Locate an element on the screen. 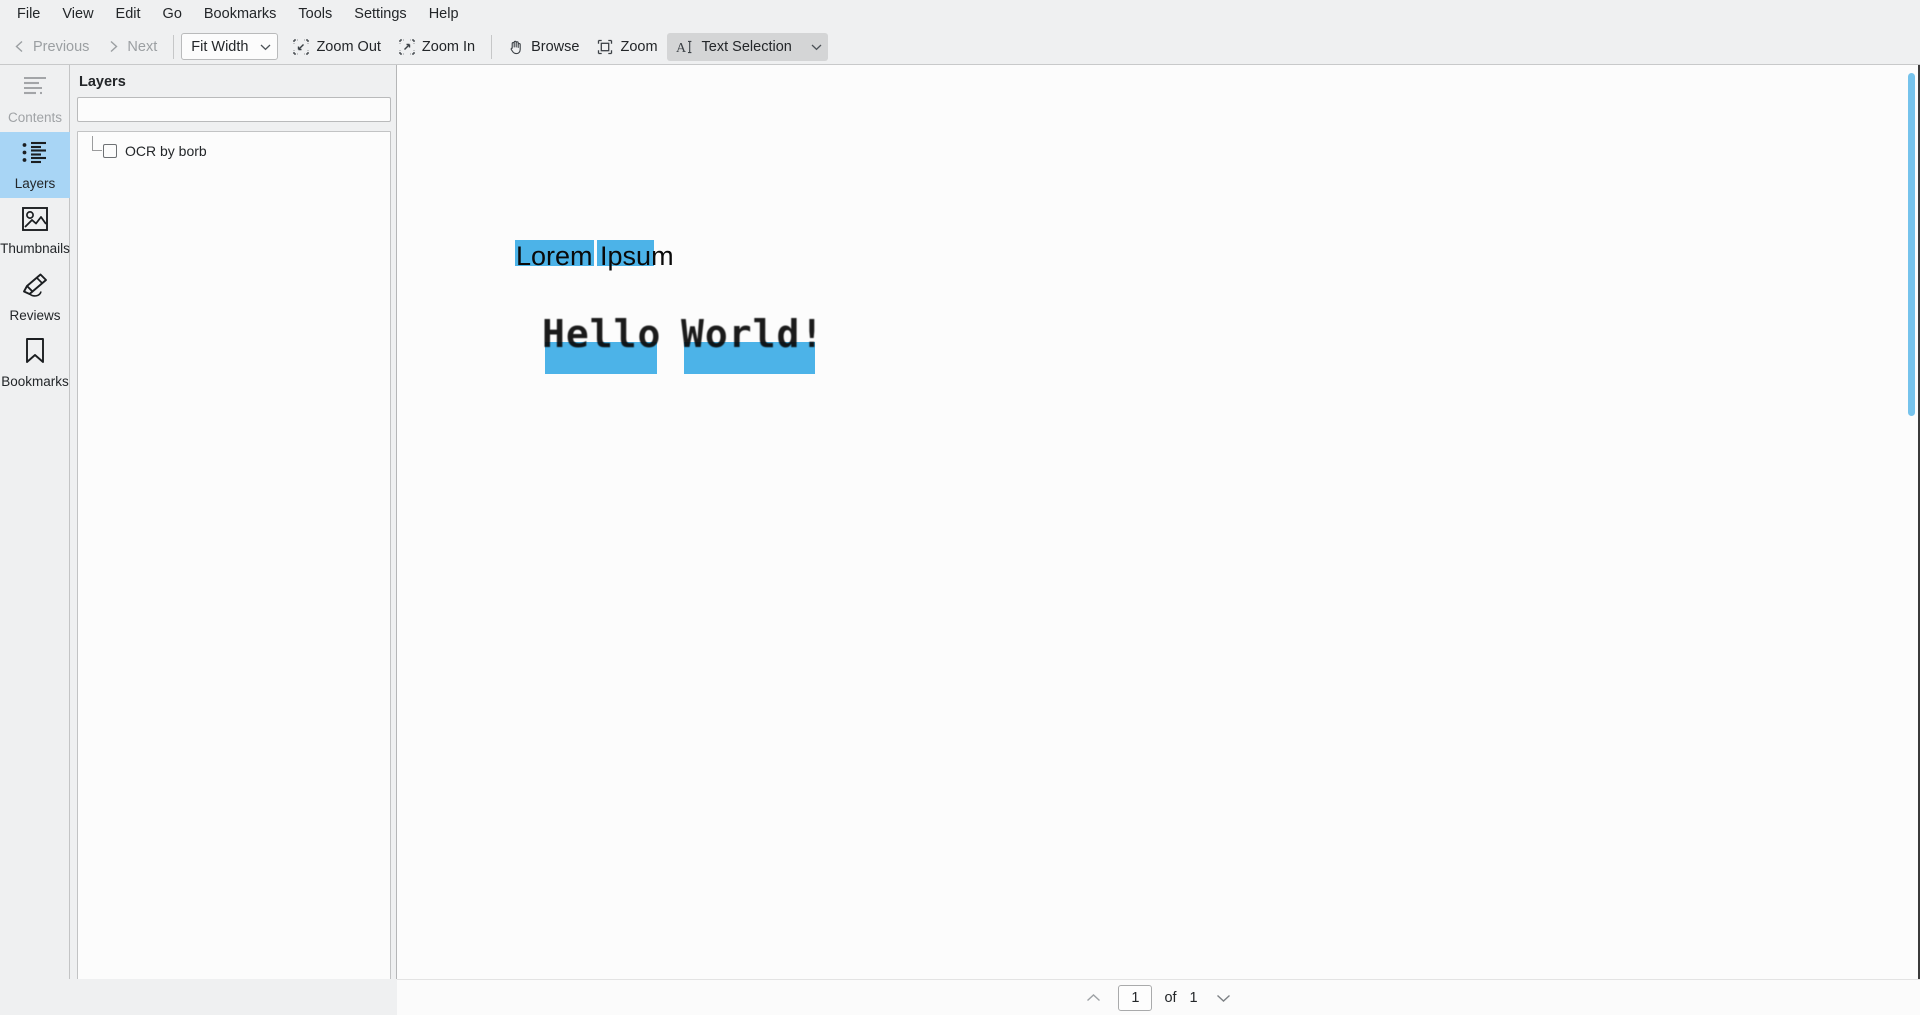 The height and width of the screenshot is (1015, 1920). layers-list-icon is located at coordinates (35, 155).